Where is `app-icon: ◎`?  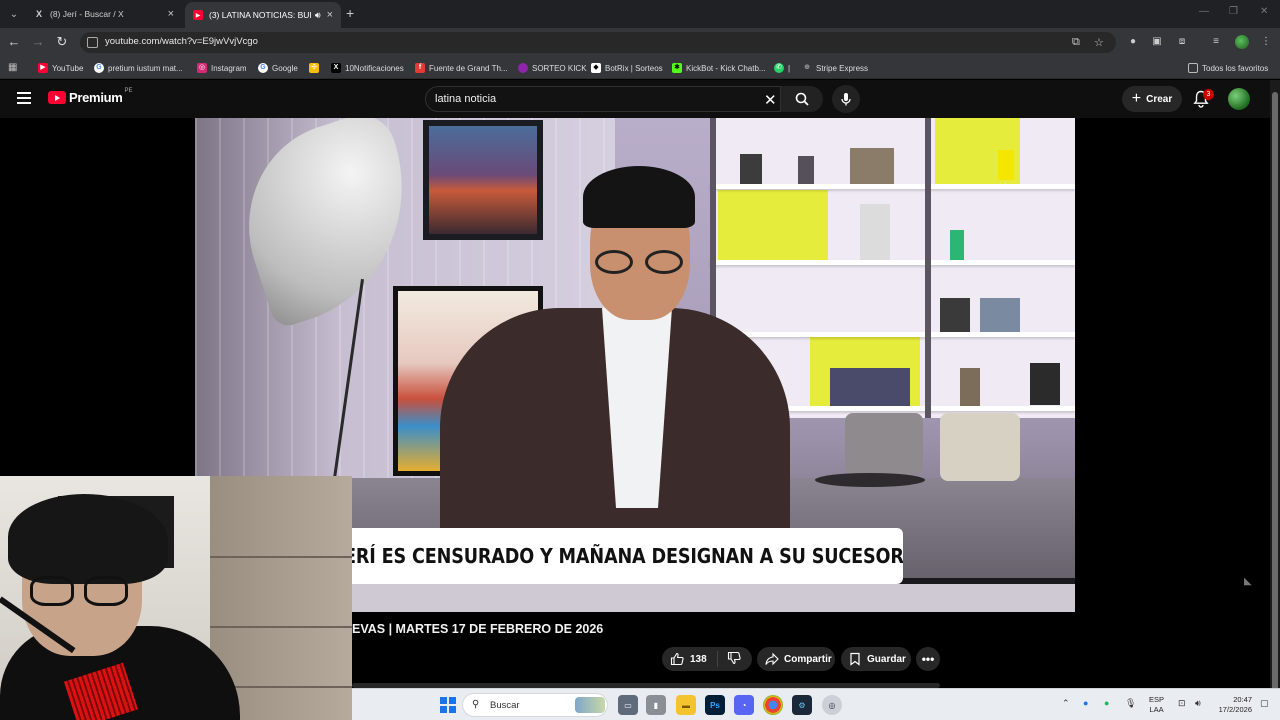
app-icon: ◎ is located at coordinates (832, 705).